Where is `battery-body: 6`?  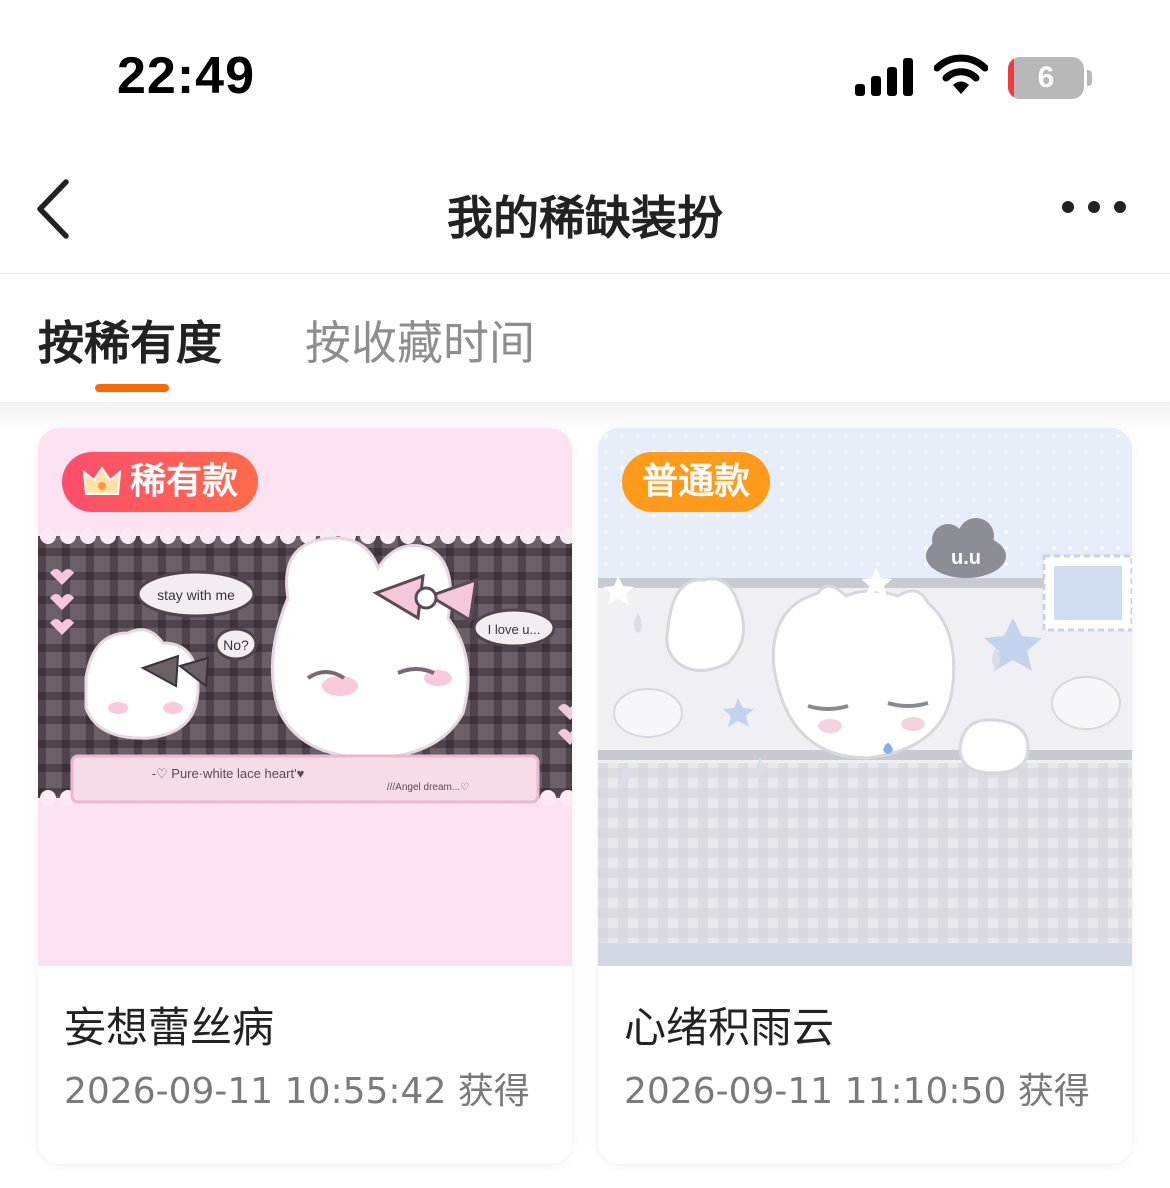
battery-body: 6 is located at coordinates (1046, 78).